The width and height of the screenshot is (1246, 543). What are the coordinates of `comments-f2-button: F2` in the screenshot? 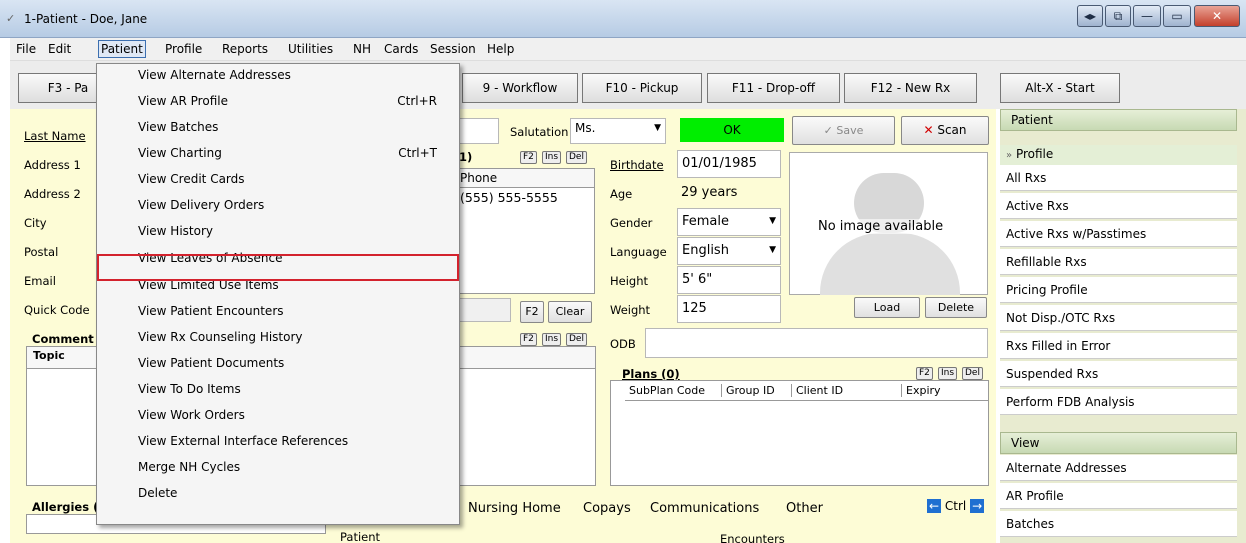 It's located at (528, 339).